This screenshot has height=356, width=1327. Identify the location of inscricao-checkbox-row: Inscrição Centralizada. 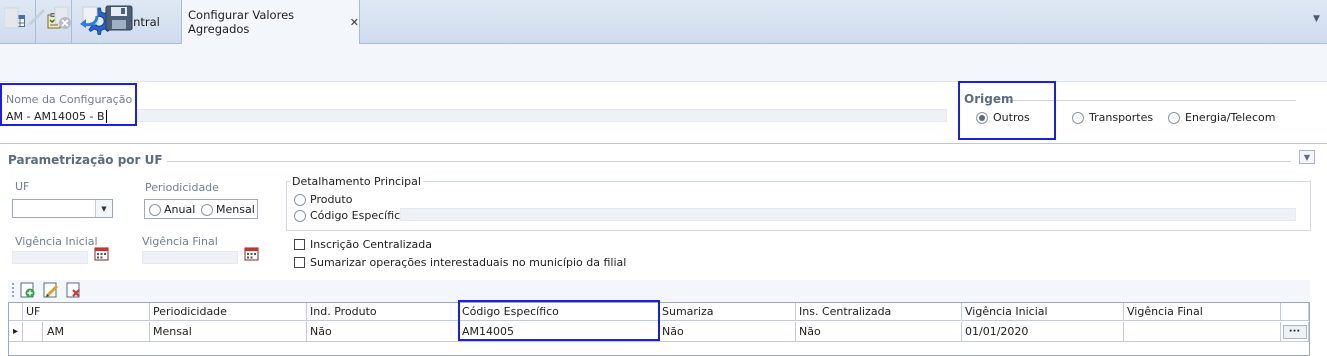
(363, 244).